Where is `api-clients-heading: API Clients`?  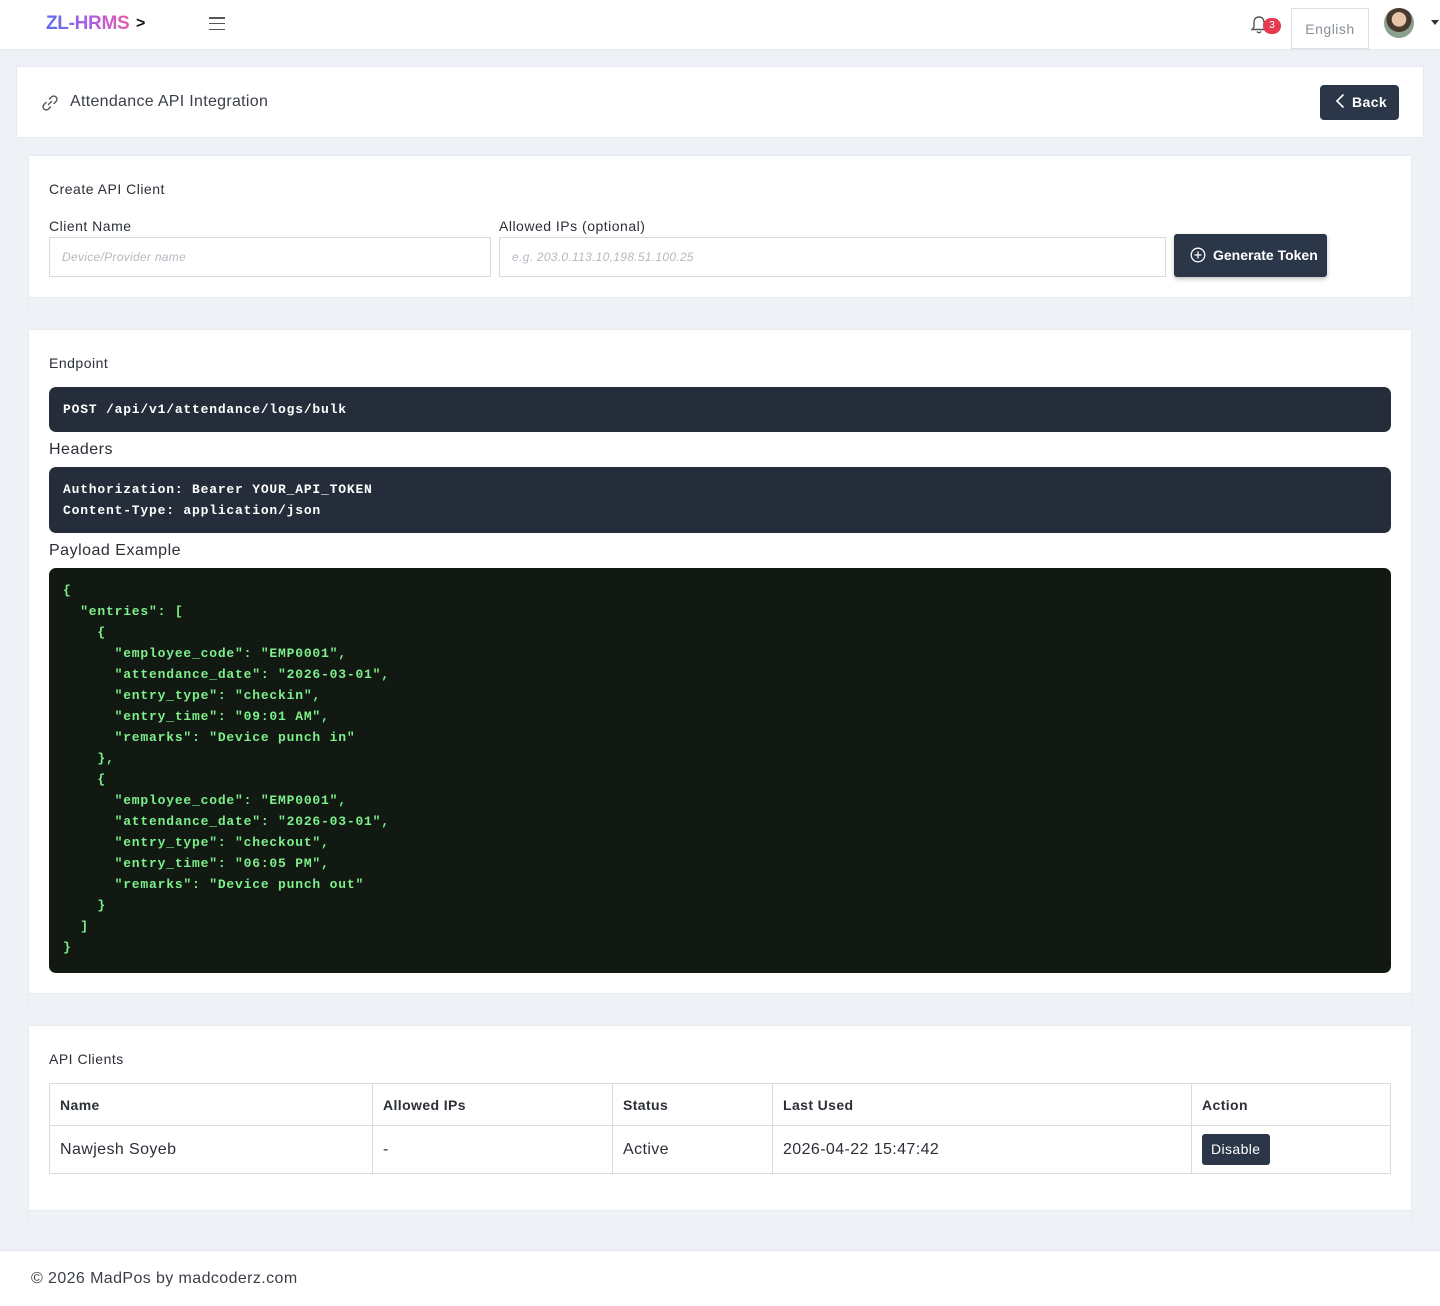 api-clients-heading: API Clients is located at coordinates (86, 1059).